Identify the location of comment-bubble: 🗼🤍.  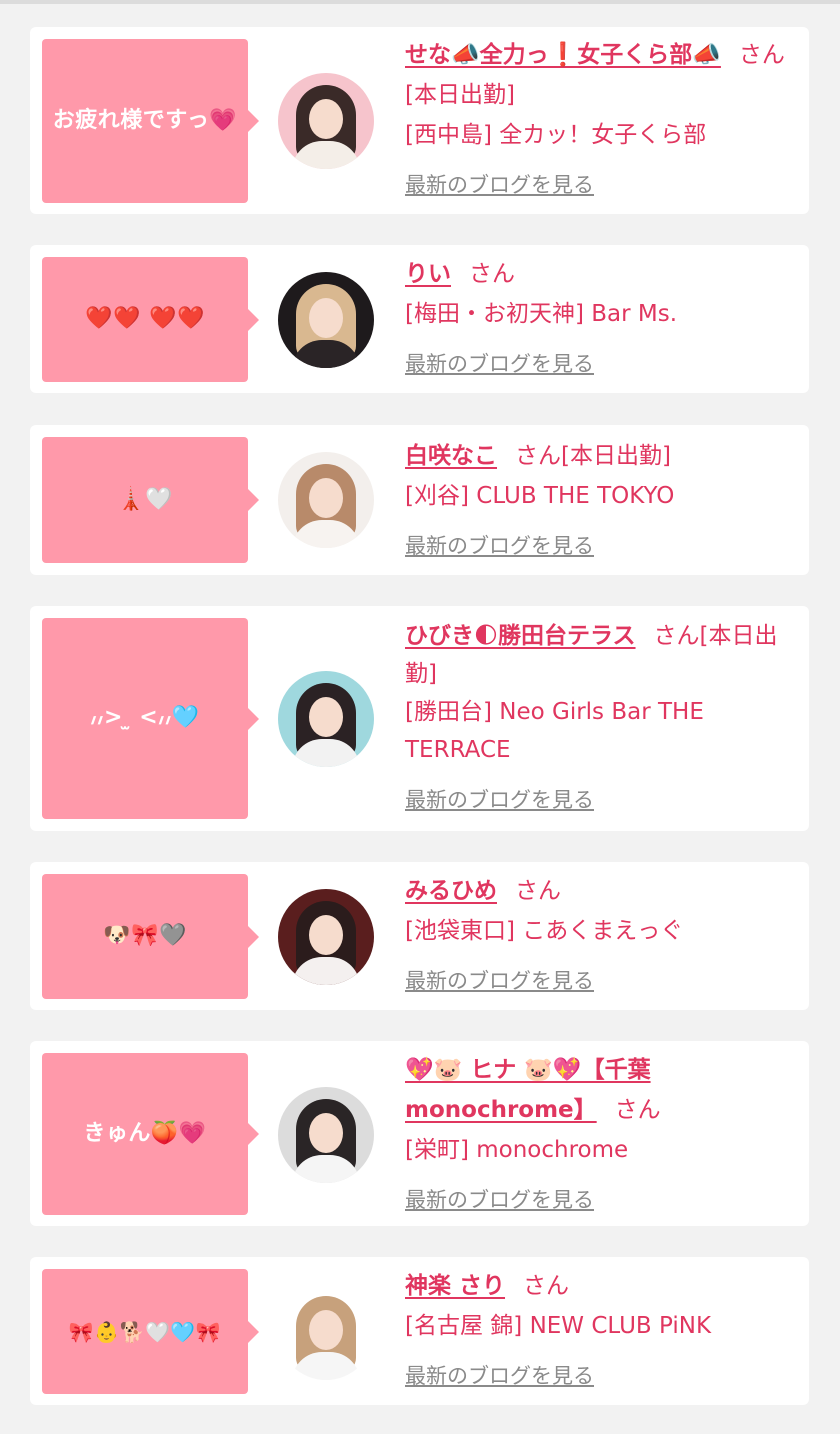
(150, 500).